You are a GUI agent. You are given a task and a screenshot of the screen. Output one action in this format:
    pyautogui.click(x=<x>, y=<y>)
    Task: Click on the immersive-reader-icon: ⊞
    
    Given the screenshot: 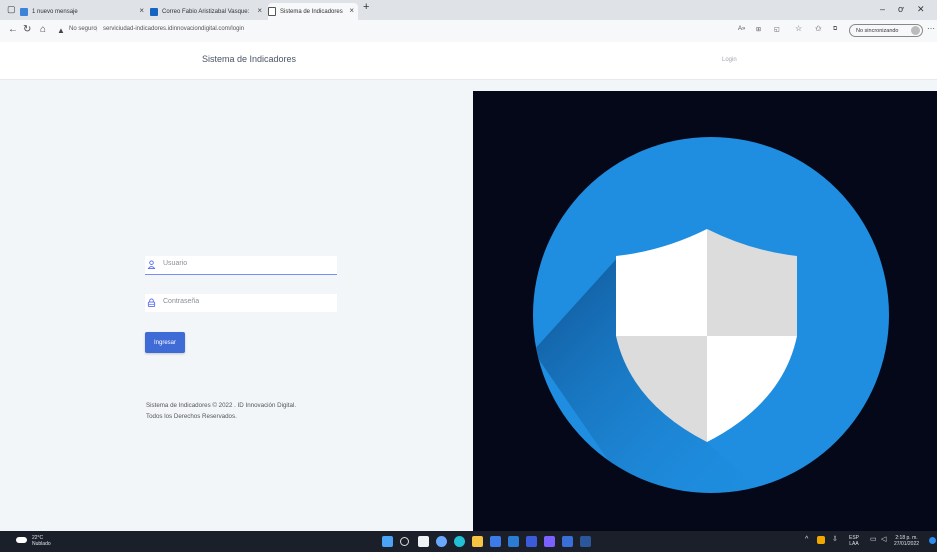 What is the action you would take?
    pyautogui.click(x=758, y=29)
    